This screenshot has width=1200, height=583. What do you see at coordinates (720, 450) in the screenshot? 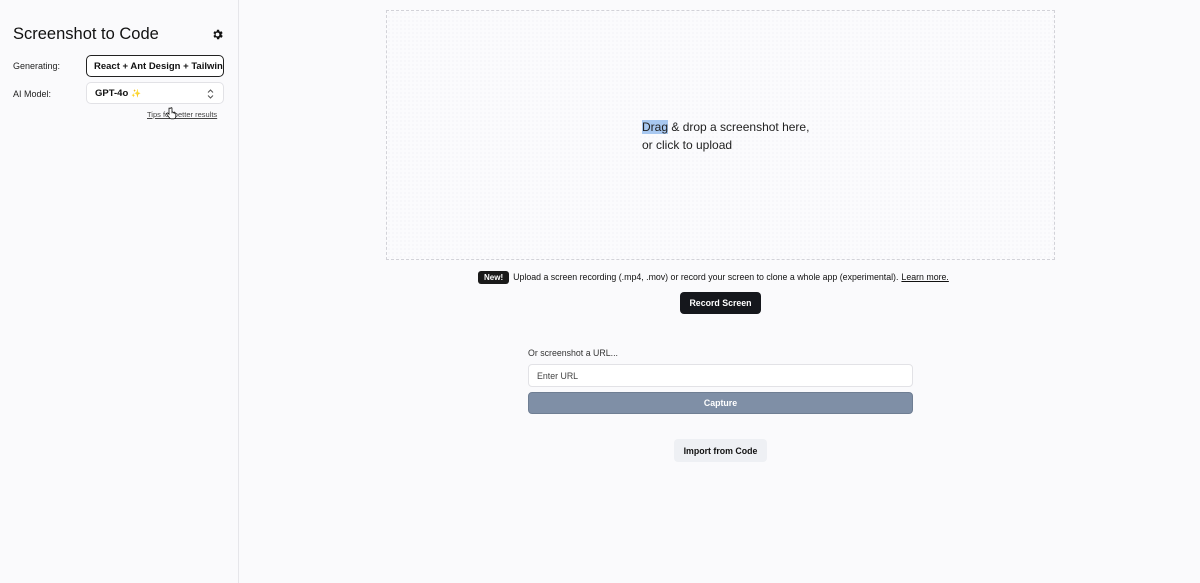
I see `import-from-code-button: Import from Code` at bounding box center [720, 450].